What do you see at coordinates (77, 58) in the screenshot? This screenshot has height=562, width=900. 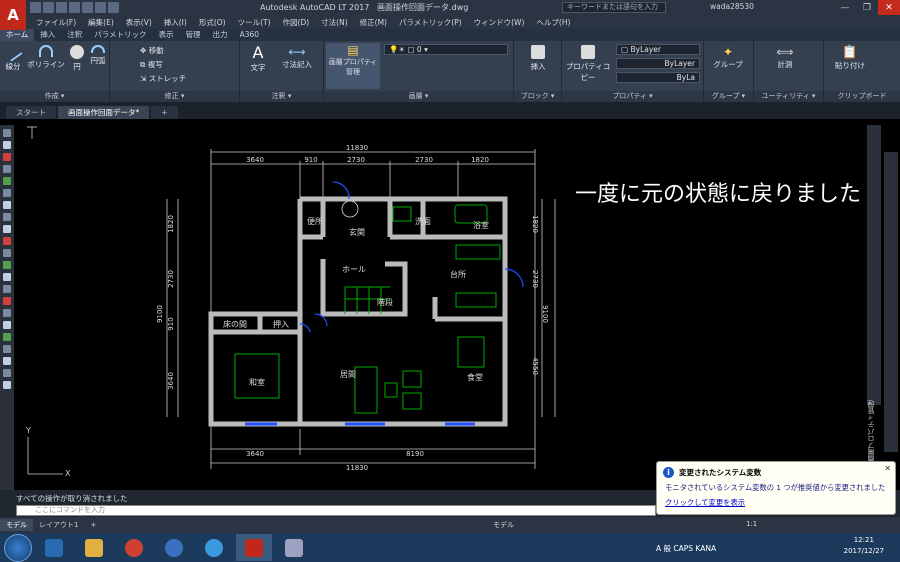 I see `circle-button: 円` at bounding box center [77, 58].